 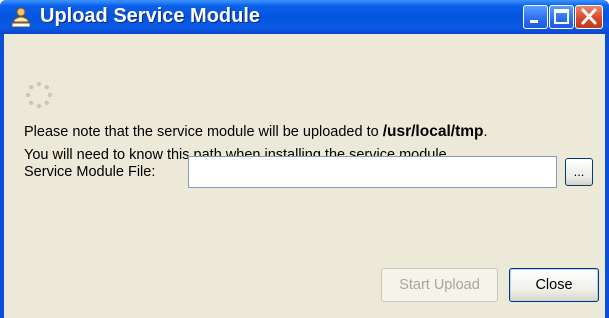 What do you see at coordinates (304, 17) in the screenshot?
I see `title-bar: Upload Service Module` at bounding box center [304, 17].